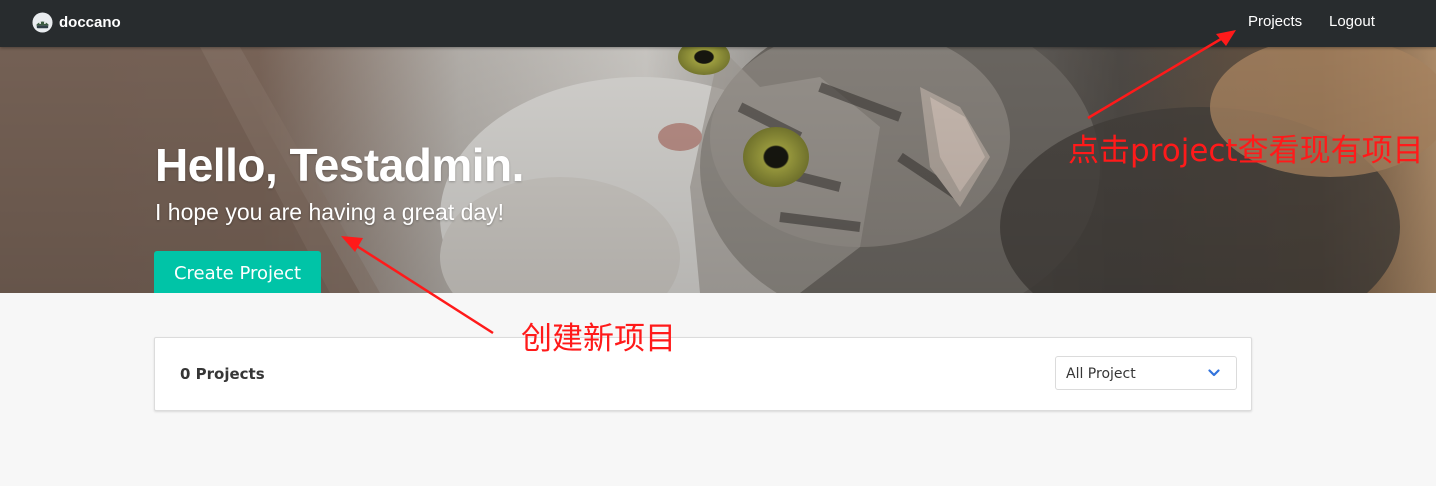 The height and width of the screenshot is (486, 1436). I want to click on hero-greeting-title: Hello, Testadmin., so click(339, 165).